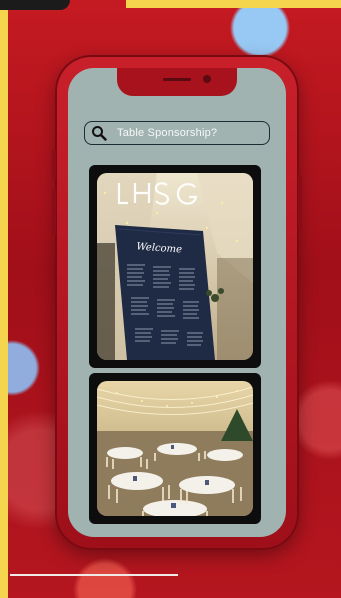 The image size is (341, 598). Describe the element at coordinates (99, 133) in the screenshot. I see `search-icon` at that location.